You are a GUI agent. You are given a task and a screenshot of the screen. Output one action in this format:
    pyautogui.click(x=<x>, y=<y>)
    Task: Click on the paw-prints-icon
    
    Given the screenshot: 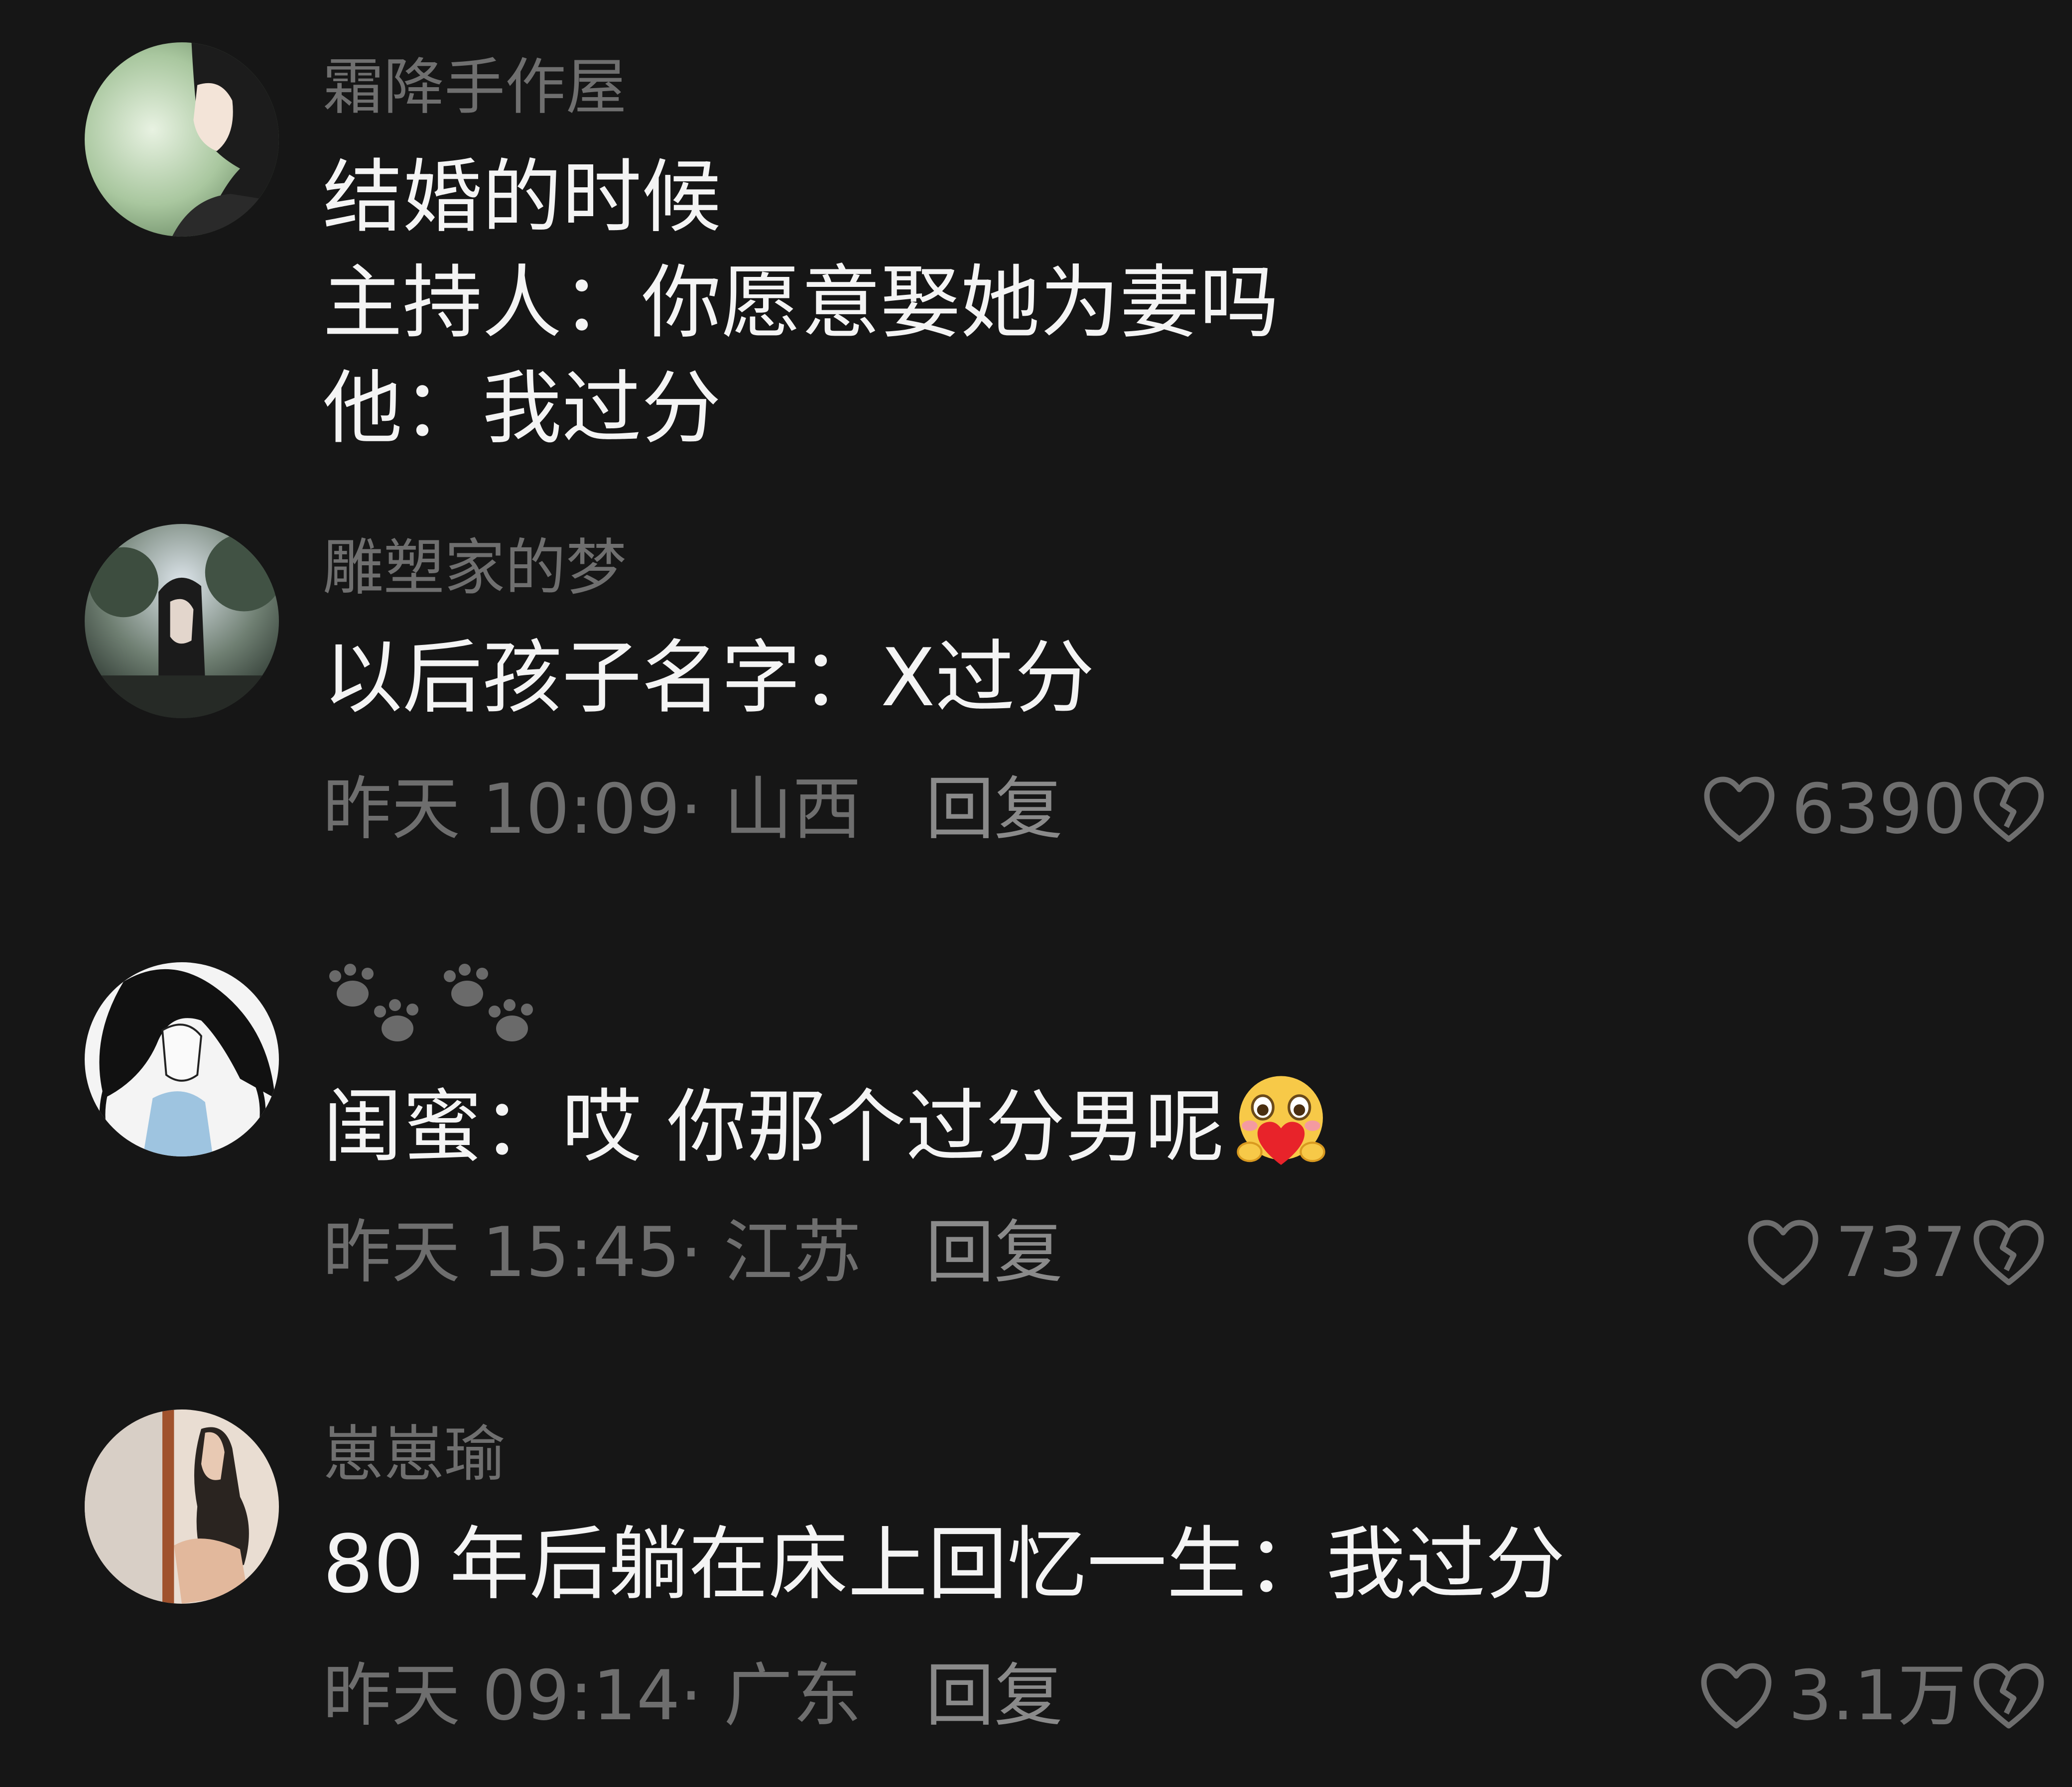 What is the action you would take?
    pyautogui.click(x=431, y=1002)
    